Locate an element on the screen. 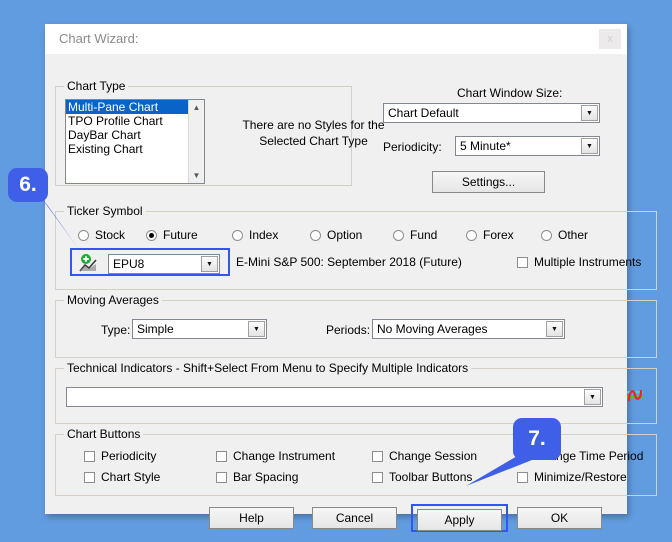 The image size is (672, 542). checkbox-periodicity: Periodicity is located at coordinates (117, 456).